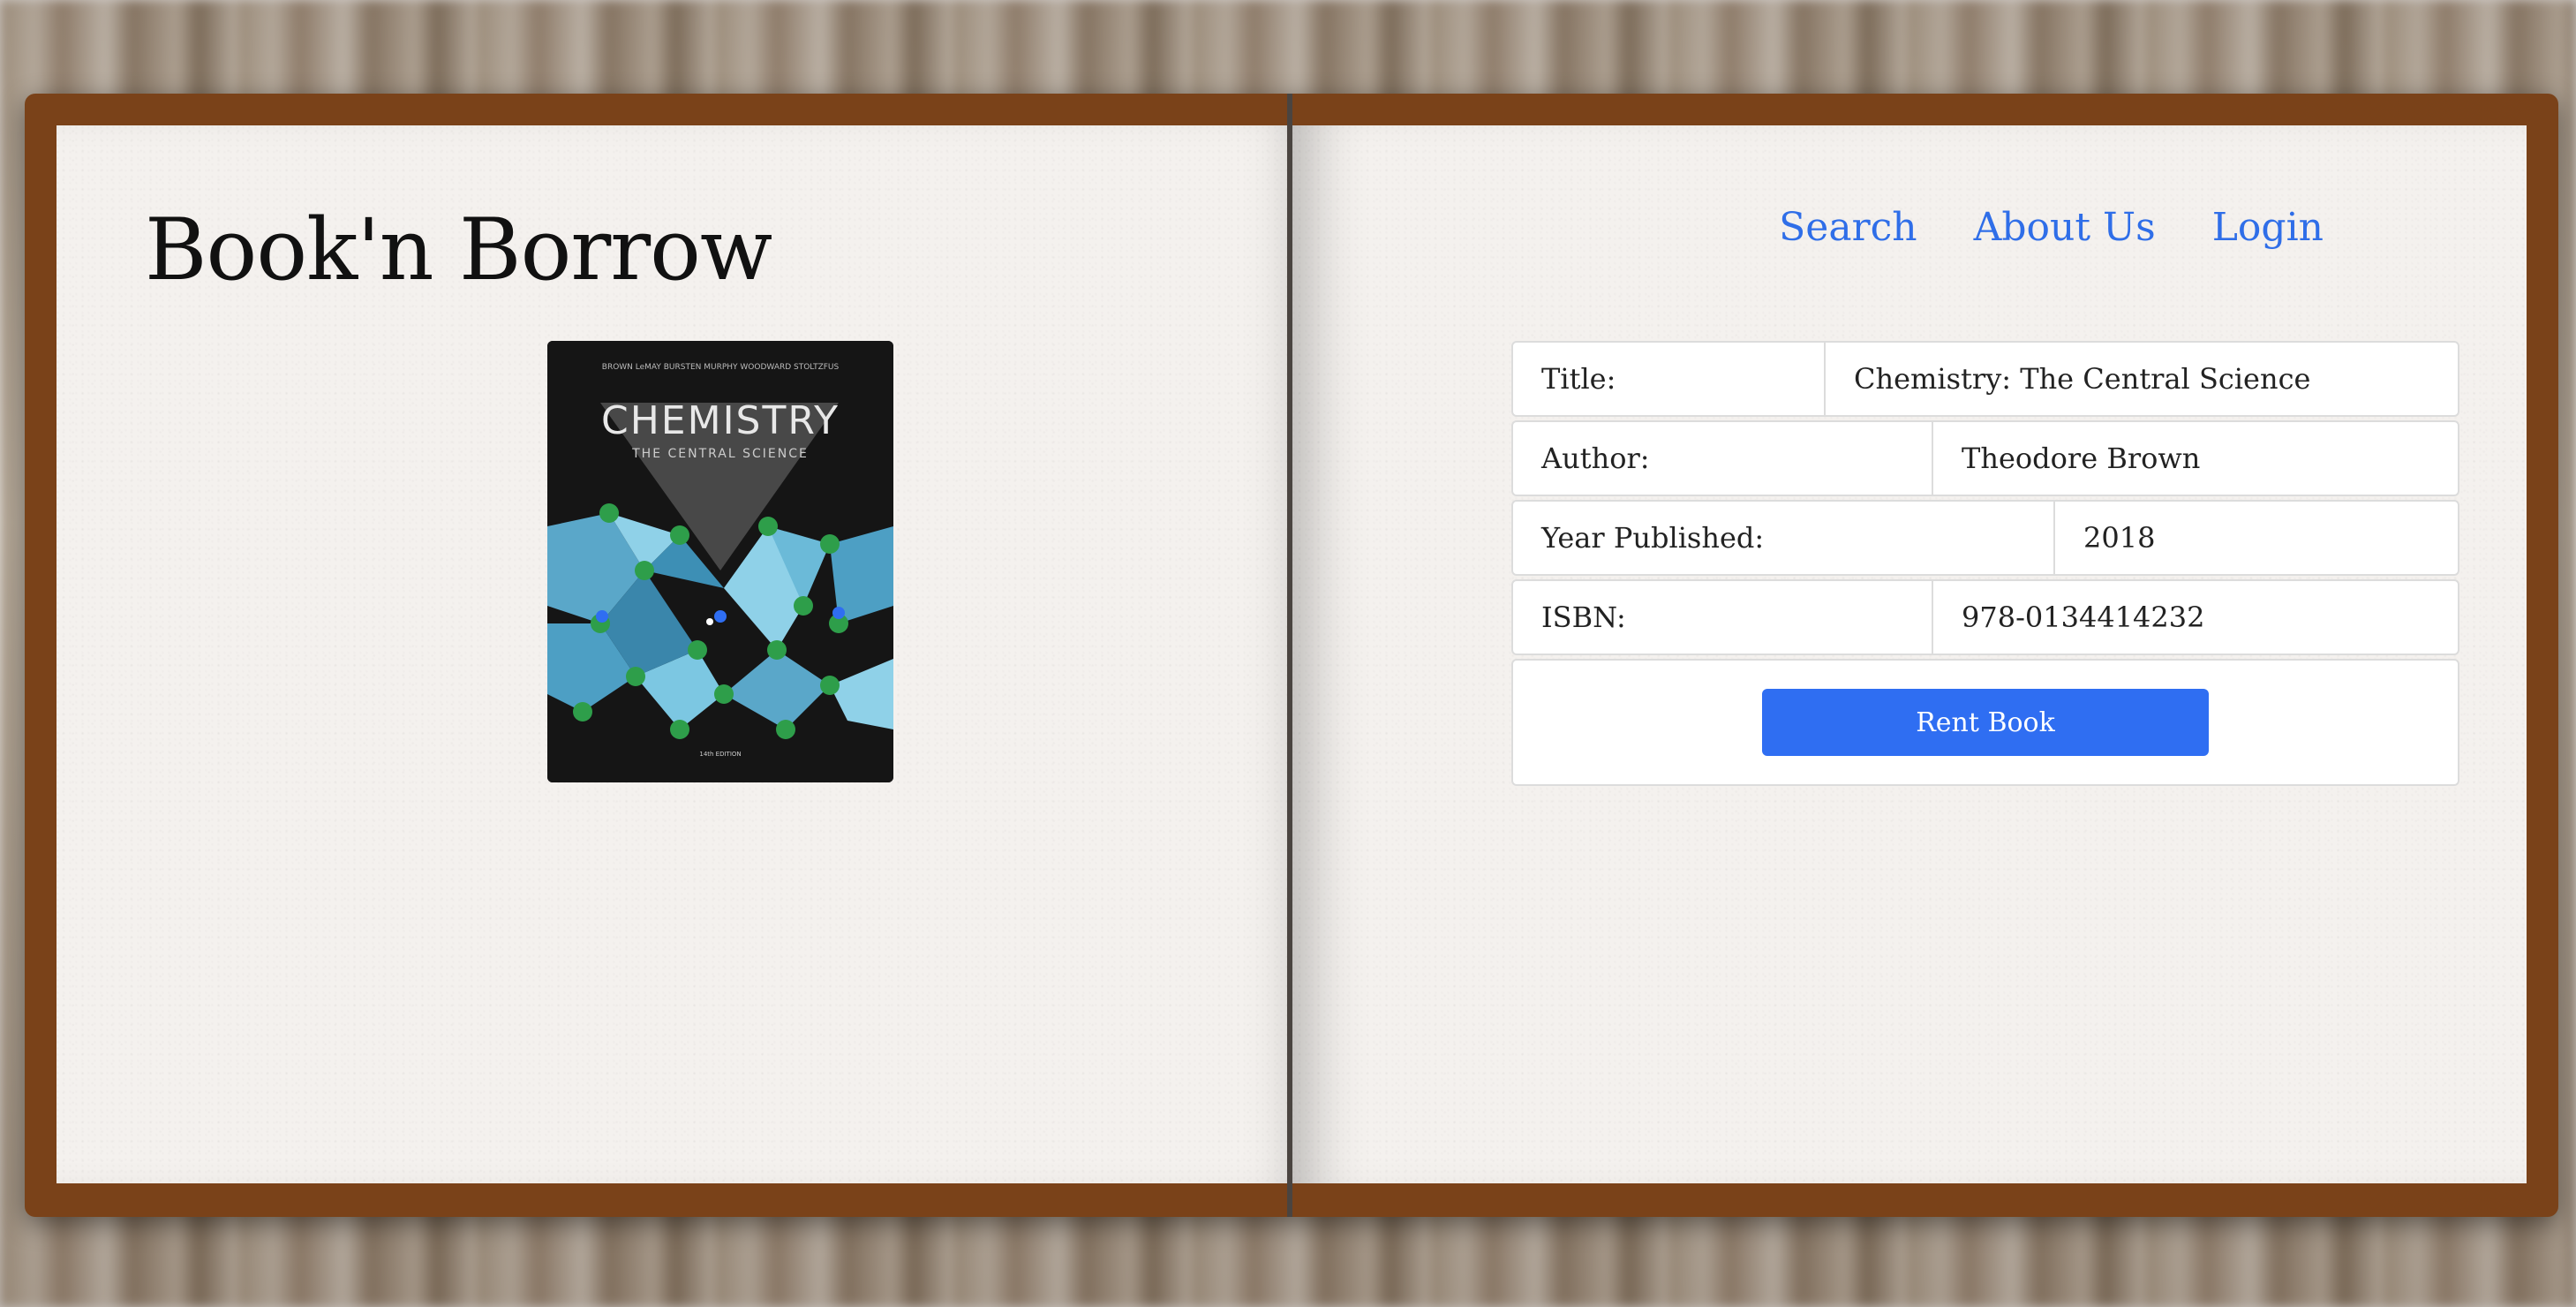 The width and height of the screenshot is (2576, 1307). What do you see at coordinates (2268, 227) in the screenshot?
I see `nav-login-link: Login` at bounding box center [2268, 227].